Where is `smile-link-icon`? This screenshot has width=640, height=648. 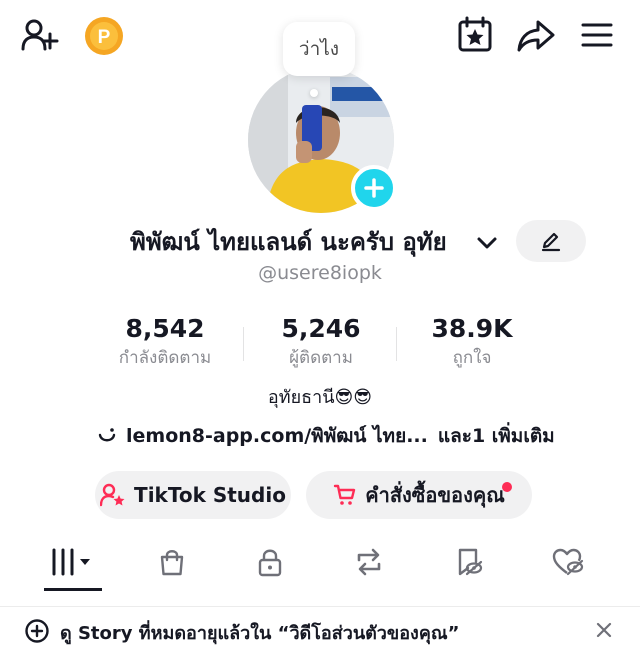 smile-link-icon is located at coordinates (107, 436).